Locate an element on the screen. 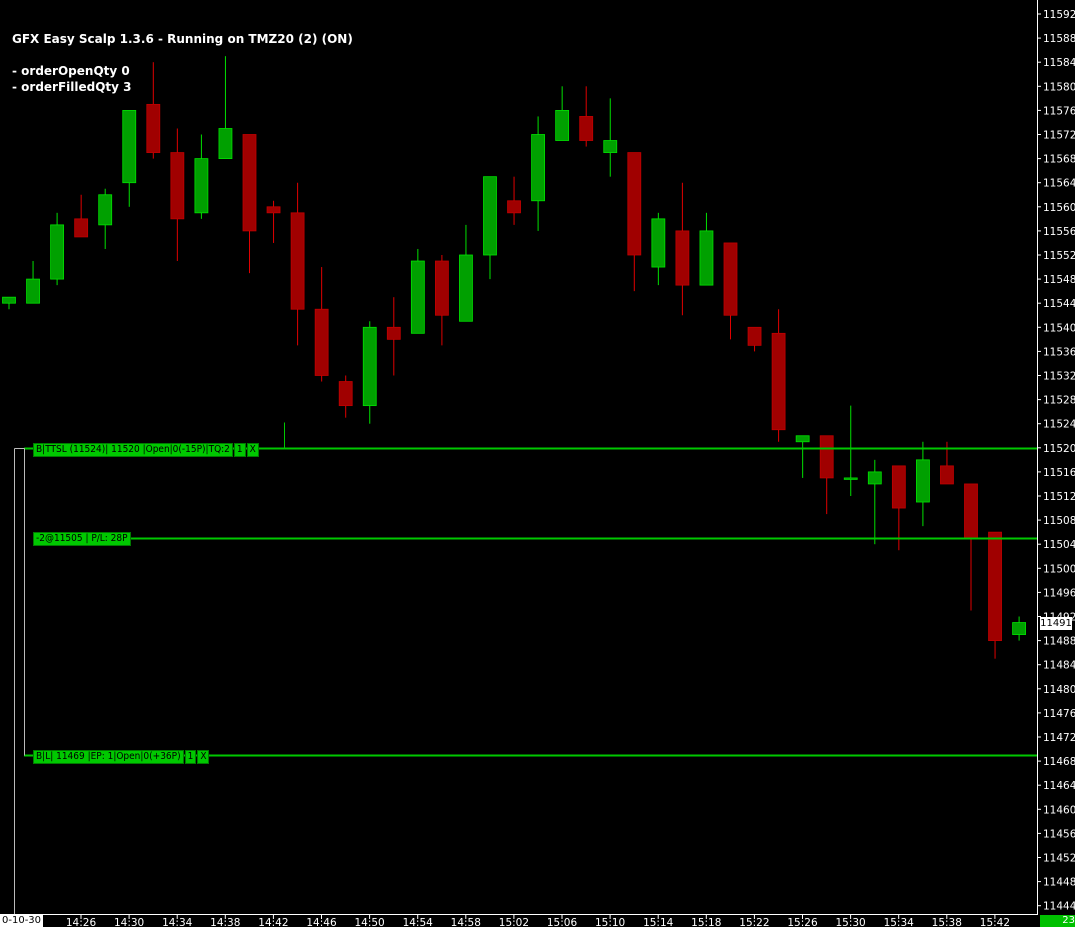 This screenshot has width=1075, height=927. x-tick-label: 14:42 is located at coordinates (273, 922).